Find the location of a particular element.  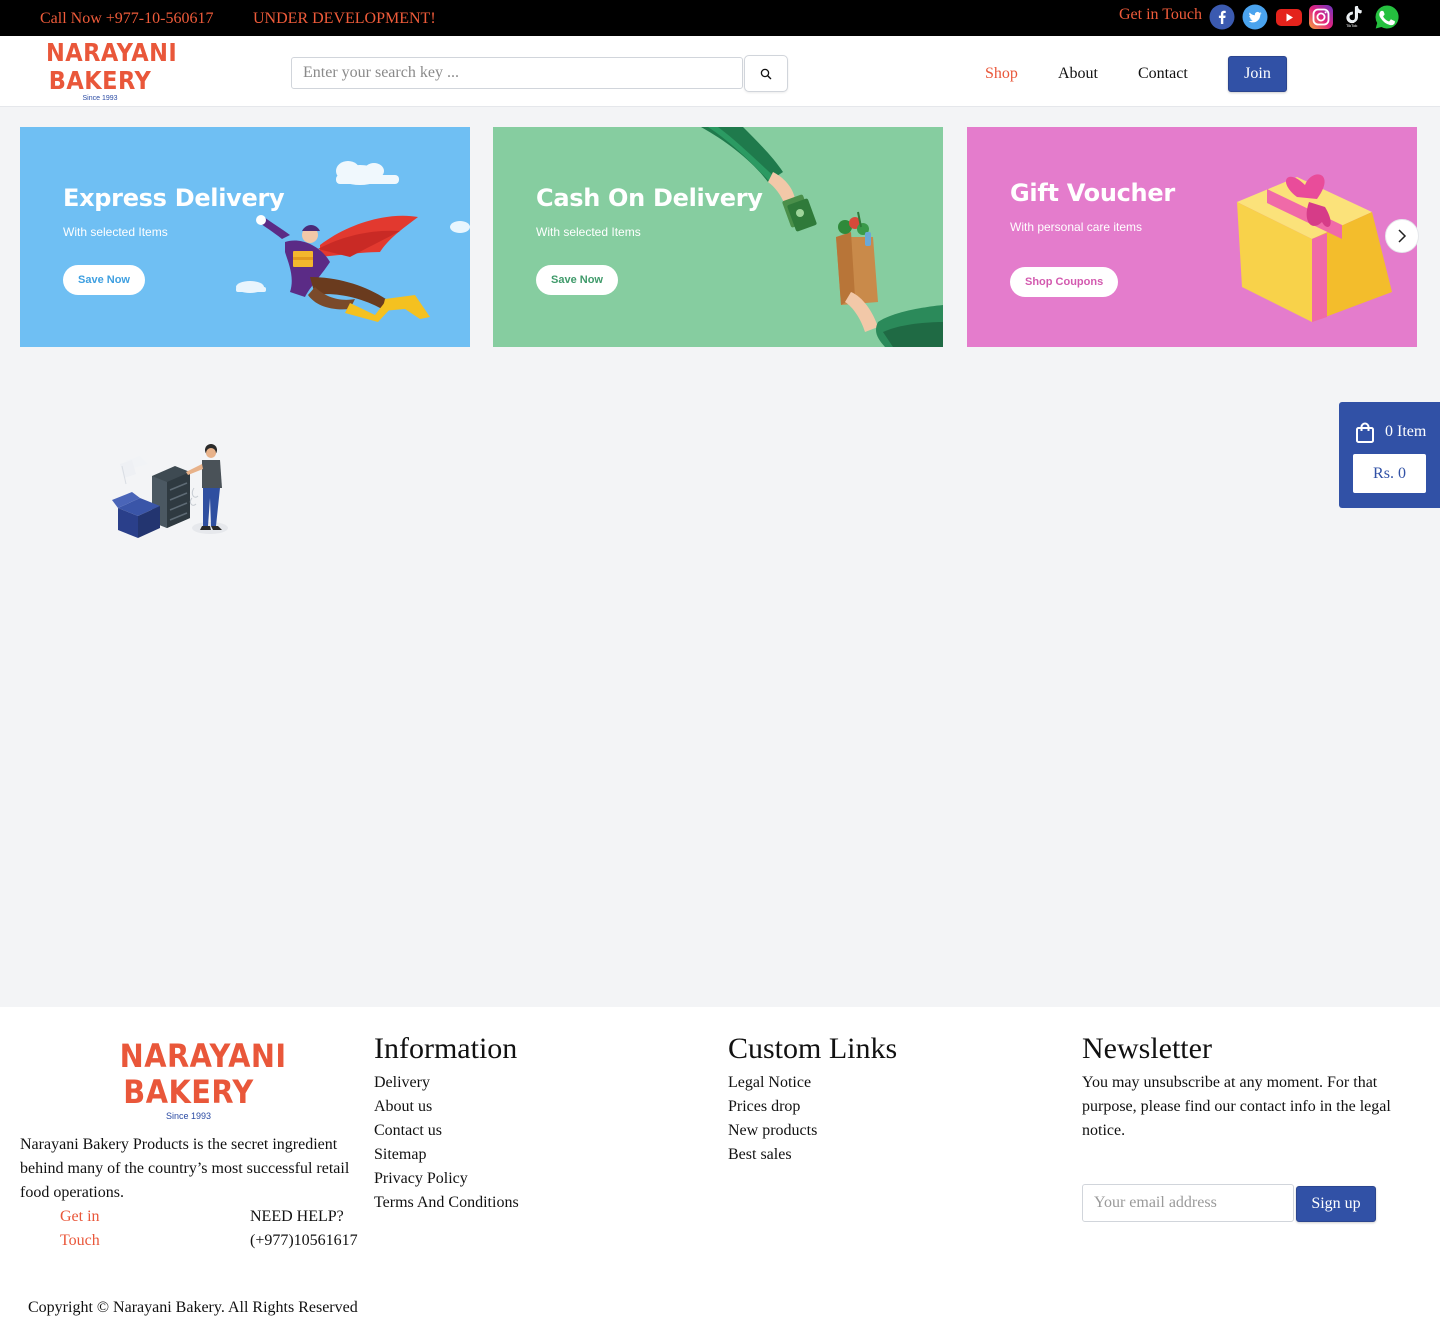

search-input is located at coordinates (517, 73).